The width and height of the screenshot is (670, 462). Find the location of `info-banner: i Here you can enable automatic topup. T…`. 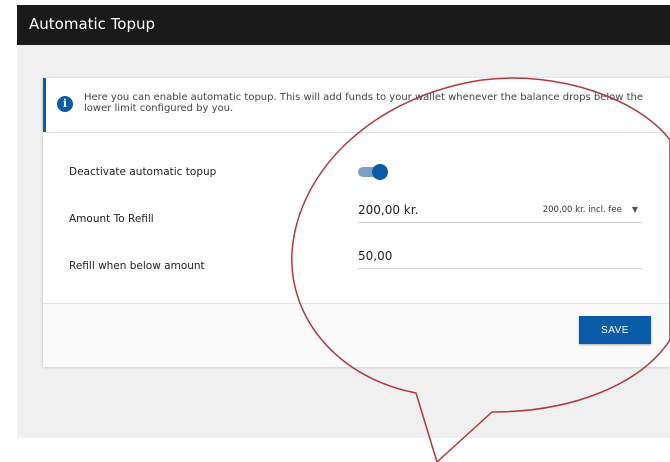

info-banner: i Here you can enable automatic topup. T… is located at coordinates (356, 105).